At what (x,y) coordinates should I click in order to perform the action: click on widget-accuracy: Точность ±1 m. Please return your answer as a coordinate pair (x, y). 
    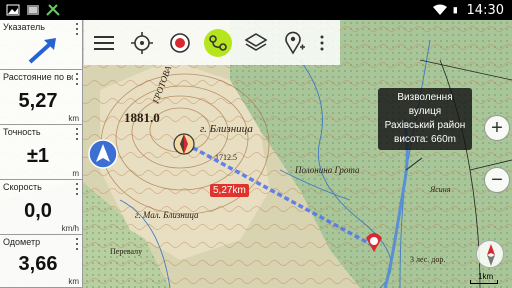
    Looking at the image, I should click on (41, 152).